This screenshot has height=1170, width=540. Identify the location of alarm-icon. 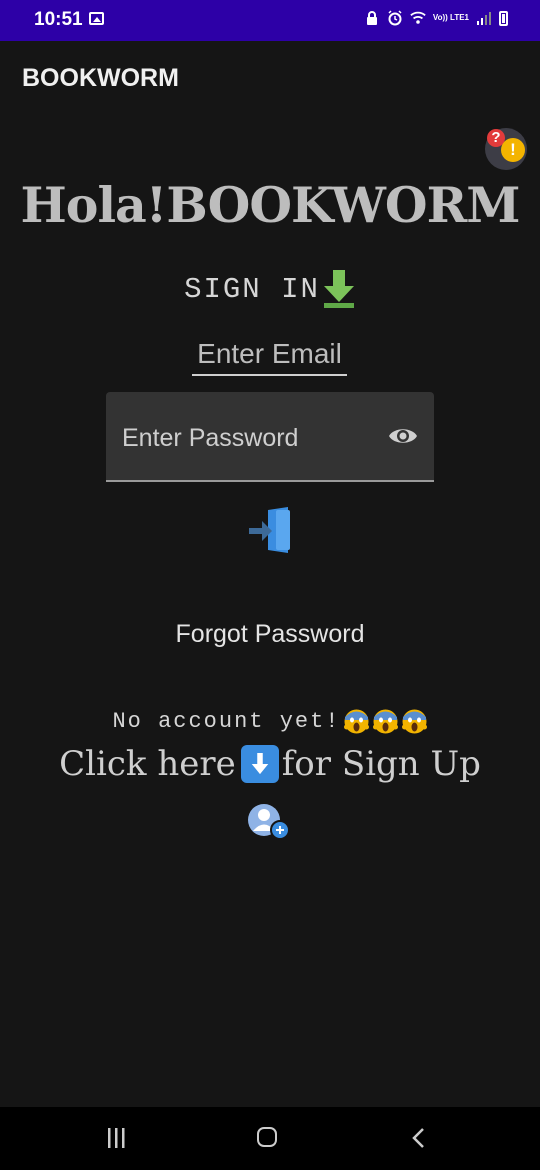
(395, 18).